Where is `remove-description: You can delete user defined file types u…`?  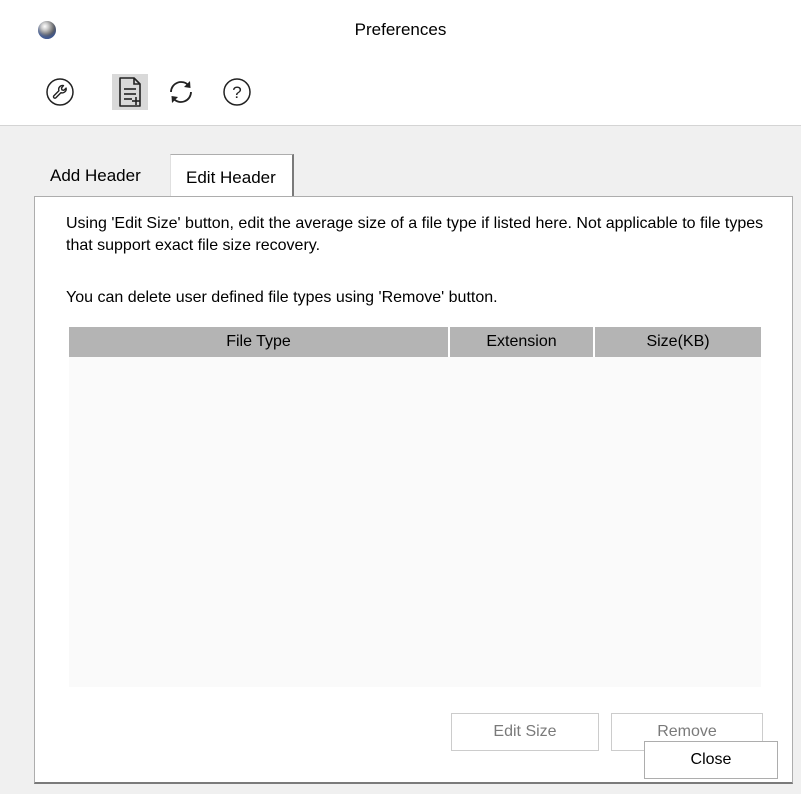 remove-description: You can delete user defined file types u… is located at coordinates (282, 297).